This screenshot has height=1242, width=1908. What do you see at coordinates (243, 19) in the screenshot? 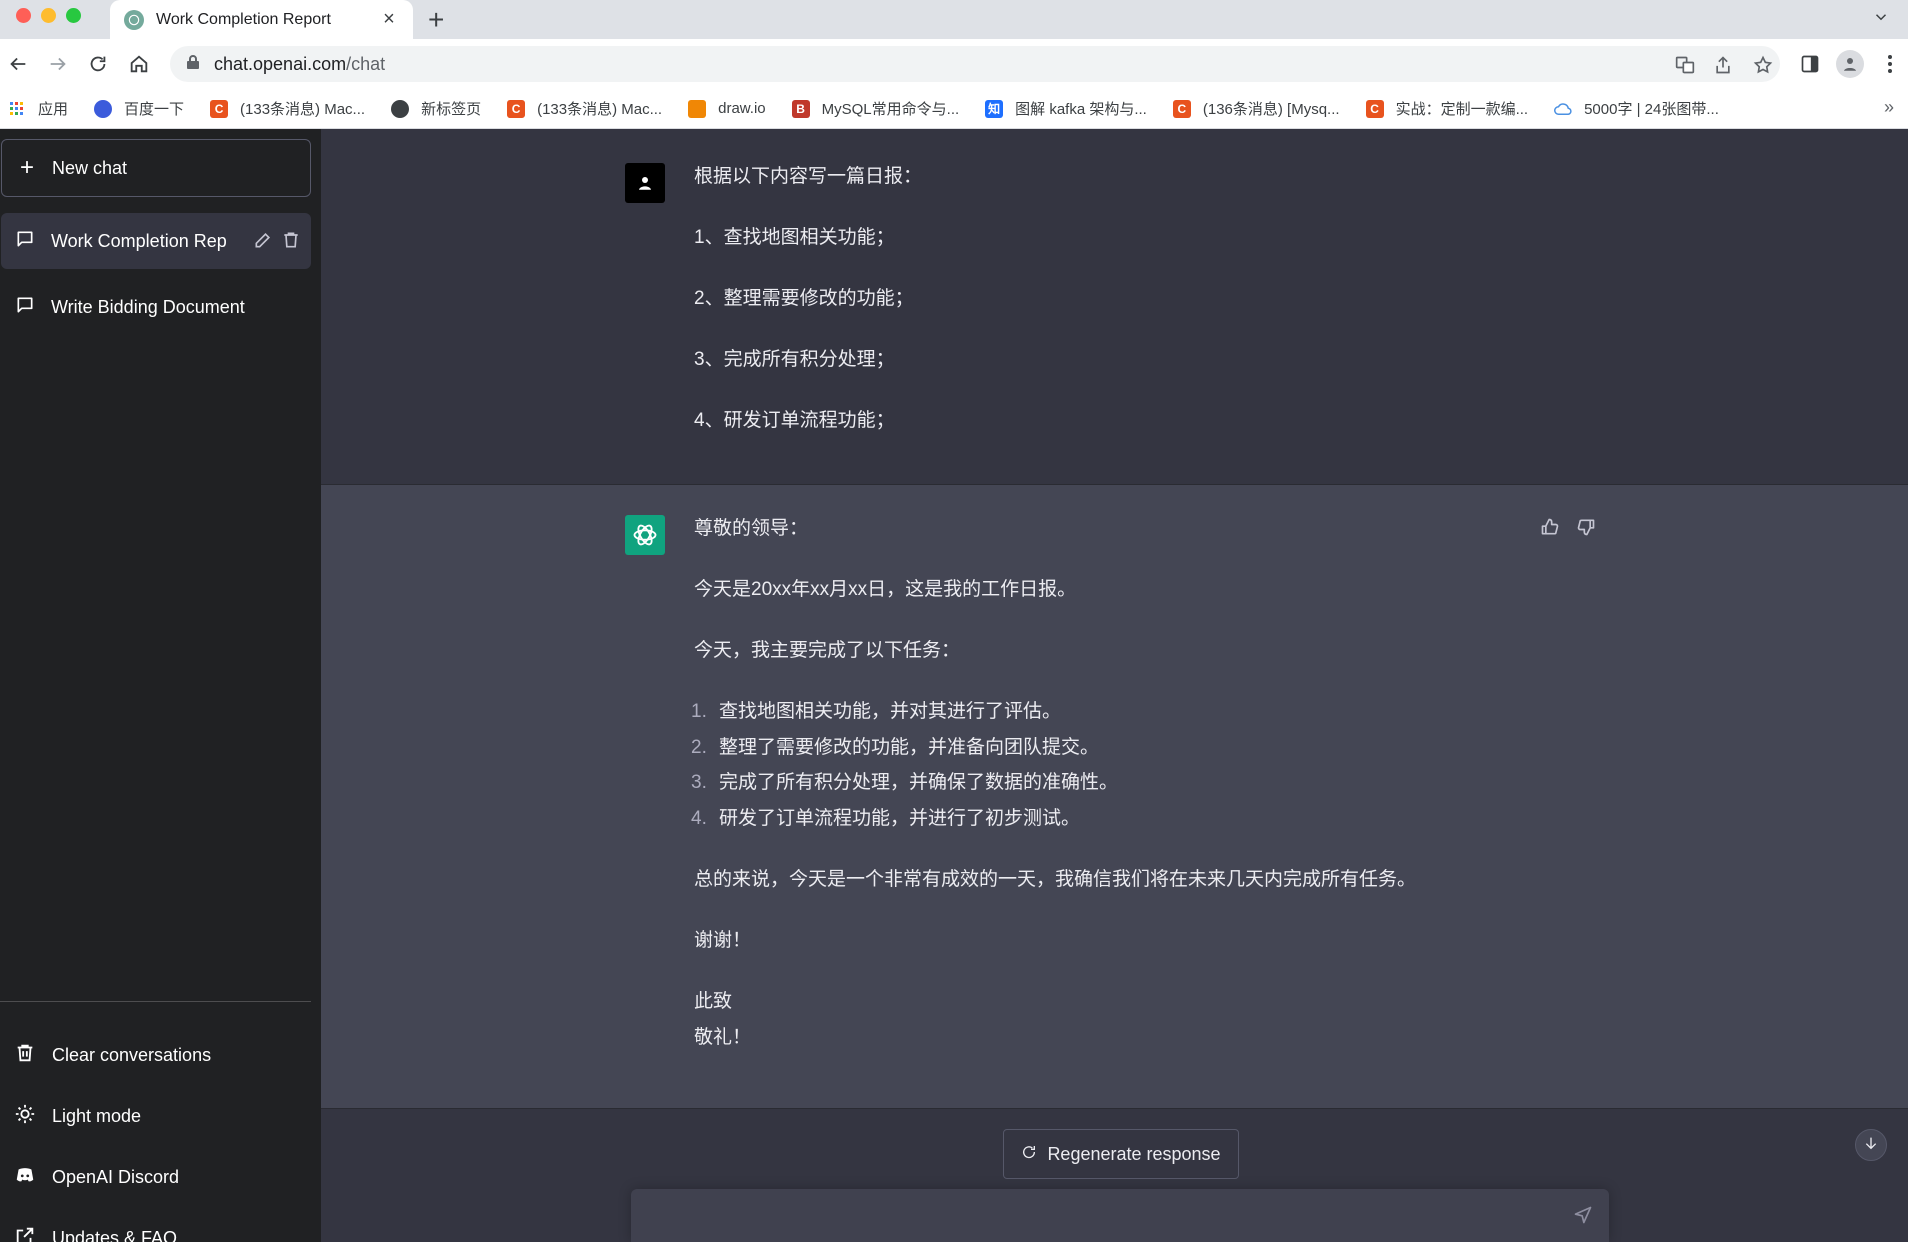
I see `tab-title: Work Completion Report` at bounding box center [243, 19].